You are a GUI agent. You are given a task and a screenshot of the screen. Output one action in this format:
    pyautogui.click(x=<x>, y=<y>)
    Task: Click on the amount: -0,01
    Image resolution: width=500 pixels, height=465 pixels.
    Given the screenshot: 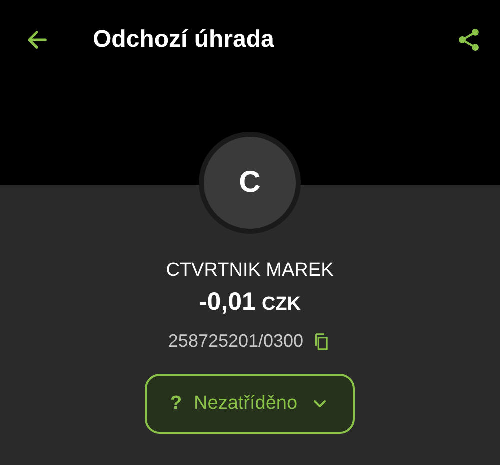 What is the action you would take?
    pyautogui.click(x=227, y=302)
    